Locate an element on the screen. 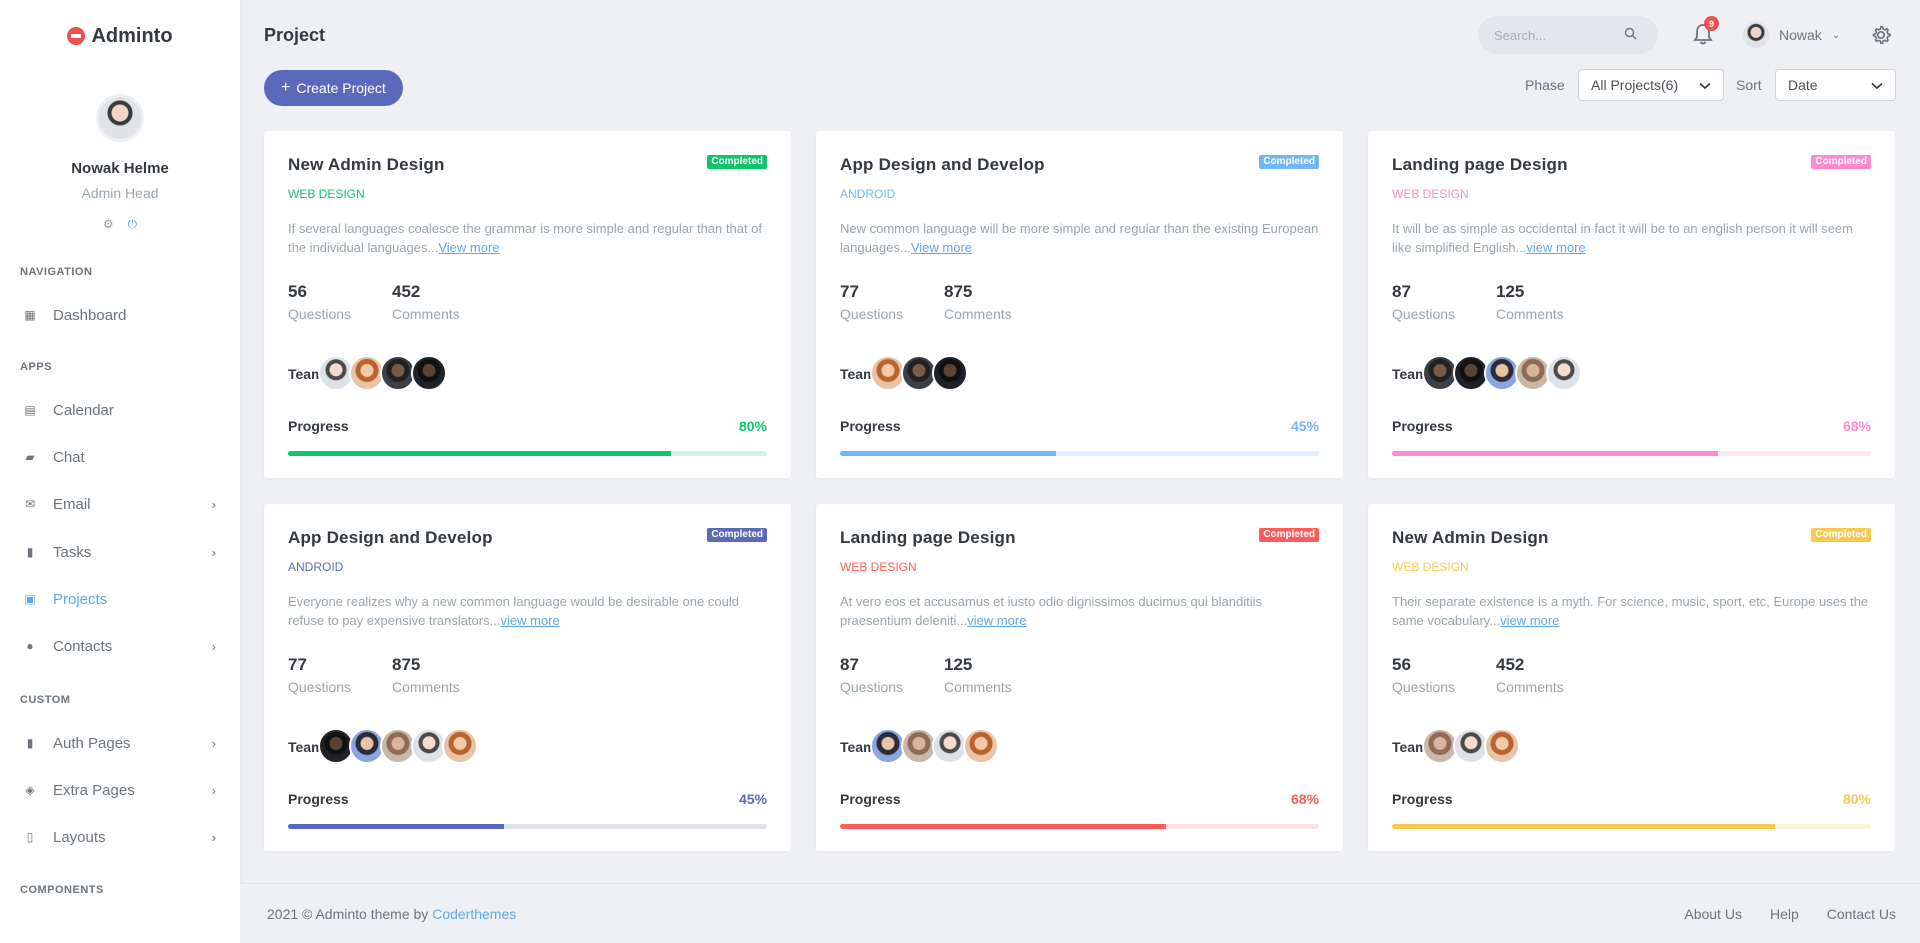  user-menu: Nowak ⌄ is located at coordinates (1791, 35).